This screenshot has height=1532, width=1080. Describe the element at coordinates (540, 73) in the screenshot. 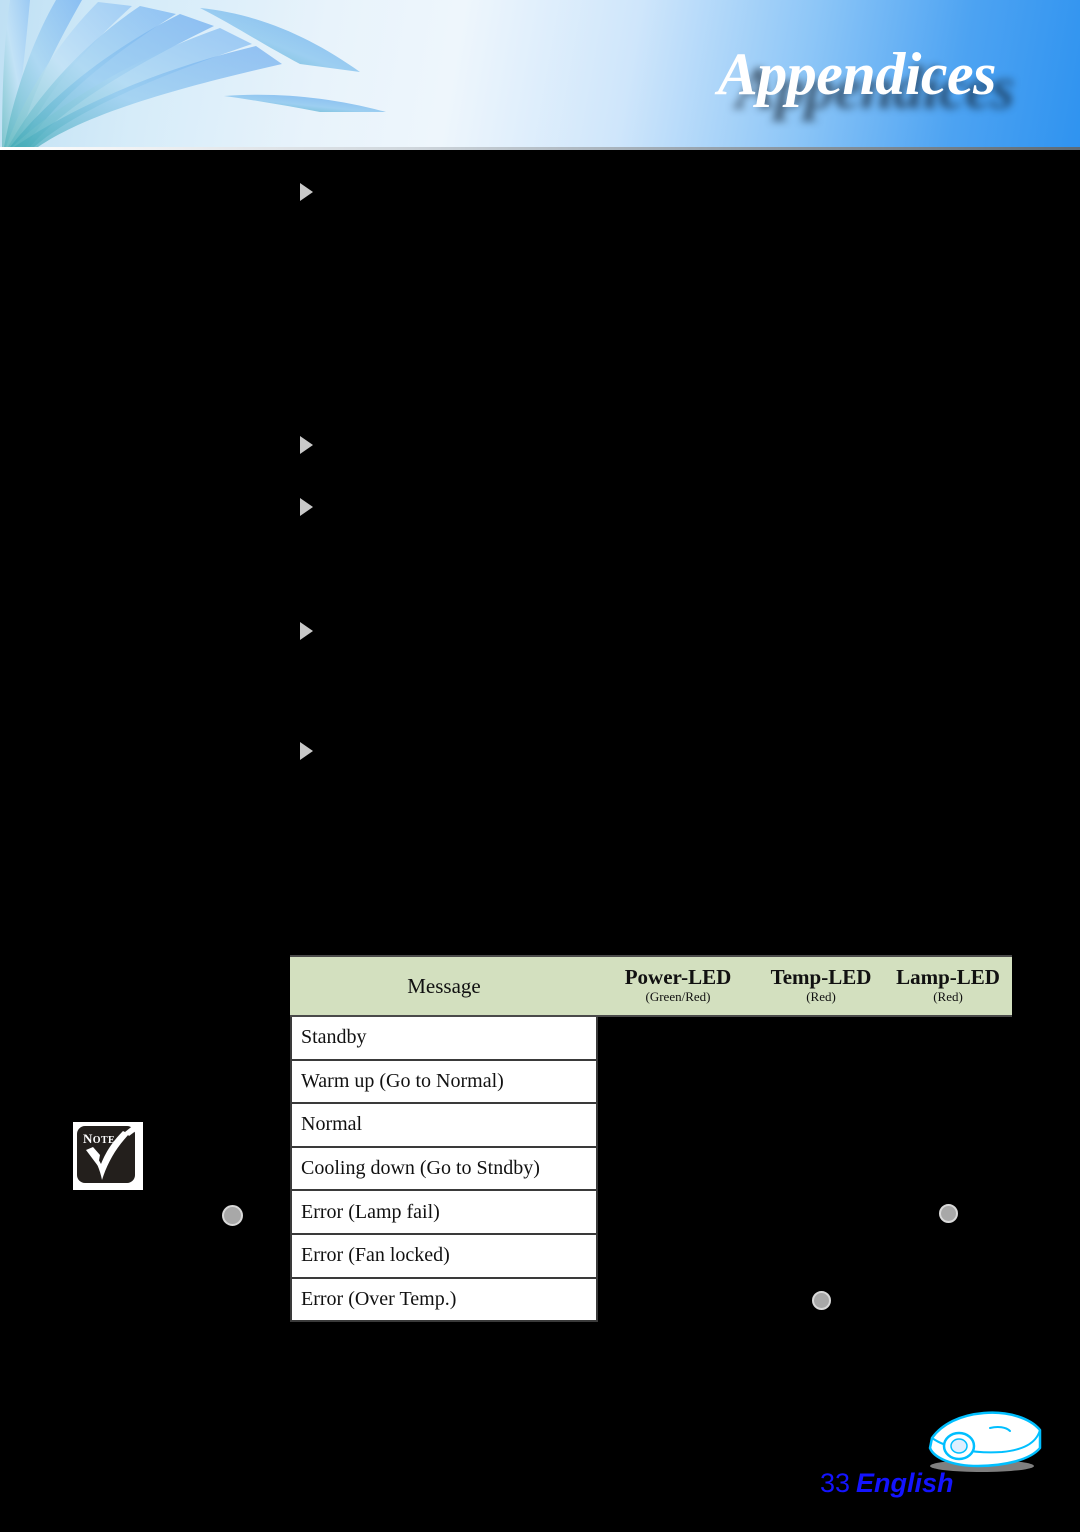

I see `page-header: Appendices Appendices` at that location.